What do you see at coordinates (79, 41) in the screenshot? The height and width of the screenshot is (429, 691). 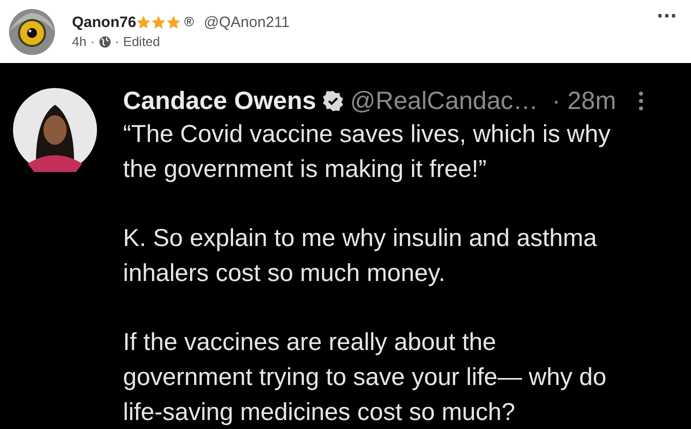 I see `post-time: 4h` at bounding box center [79, 41].